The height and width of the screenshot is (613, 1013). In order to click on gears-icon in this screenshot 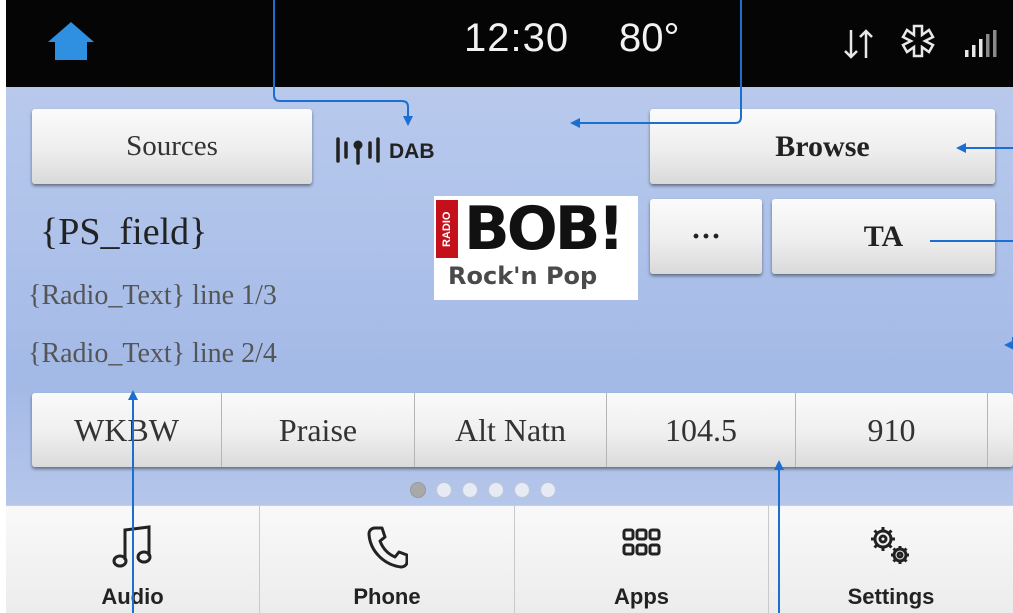, I will do `click(890, 545)`.